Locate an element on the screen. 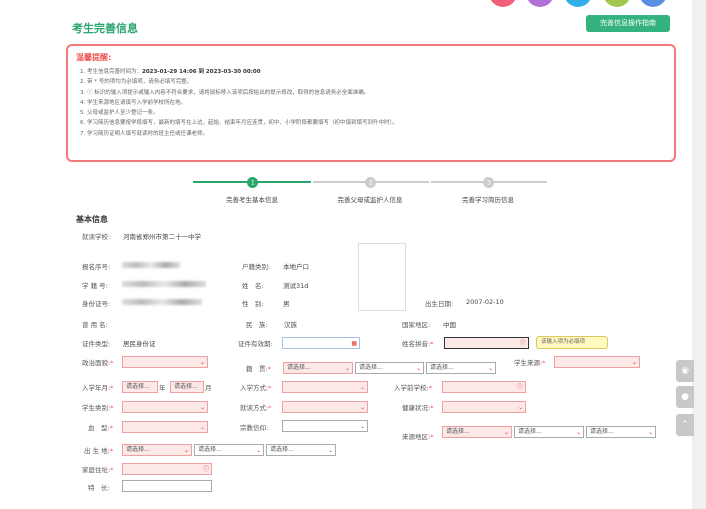  political-label: 政治面貌:* is located at coordinates (98, 363).